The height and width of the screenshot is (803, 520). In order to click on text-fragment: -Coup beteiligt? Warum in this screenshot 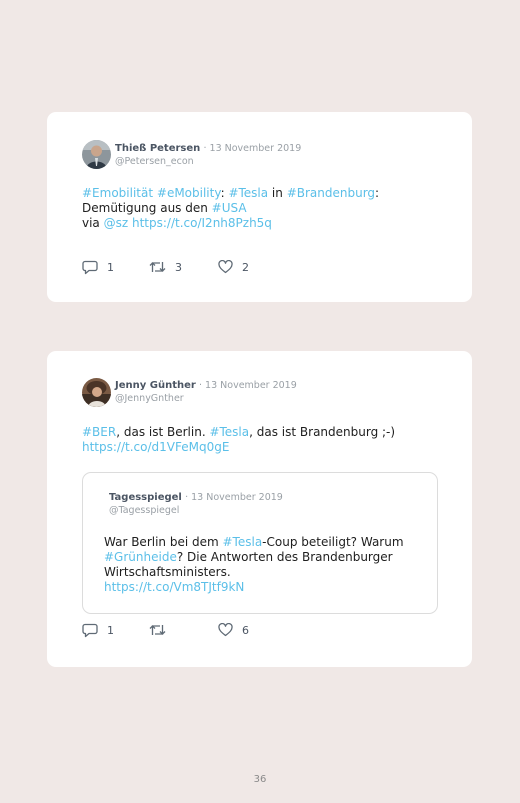, I will do `click(333, 542)`.